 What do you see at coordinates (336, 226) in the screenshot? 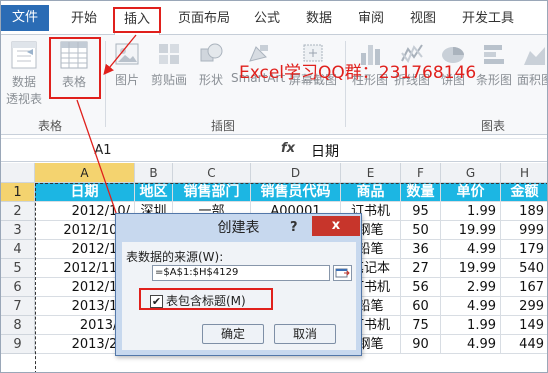
I see `close-button: x` at bounding box center [336, 226].